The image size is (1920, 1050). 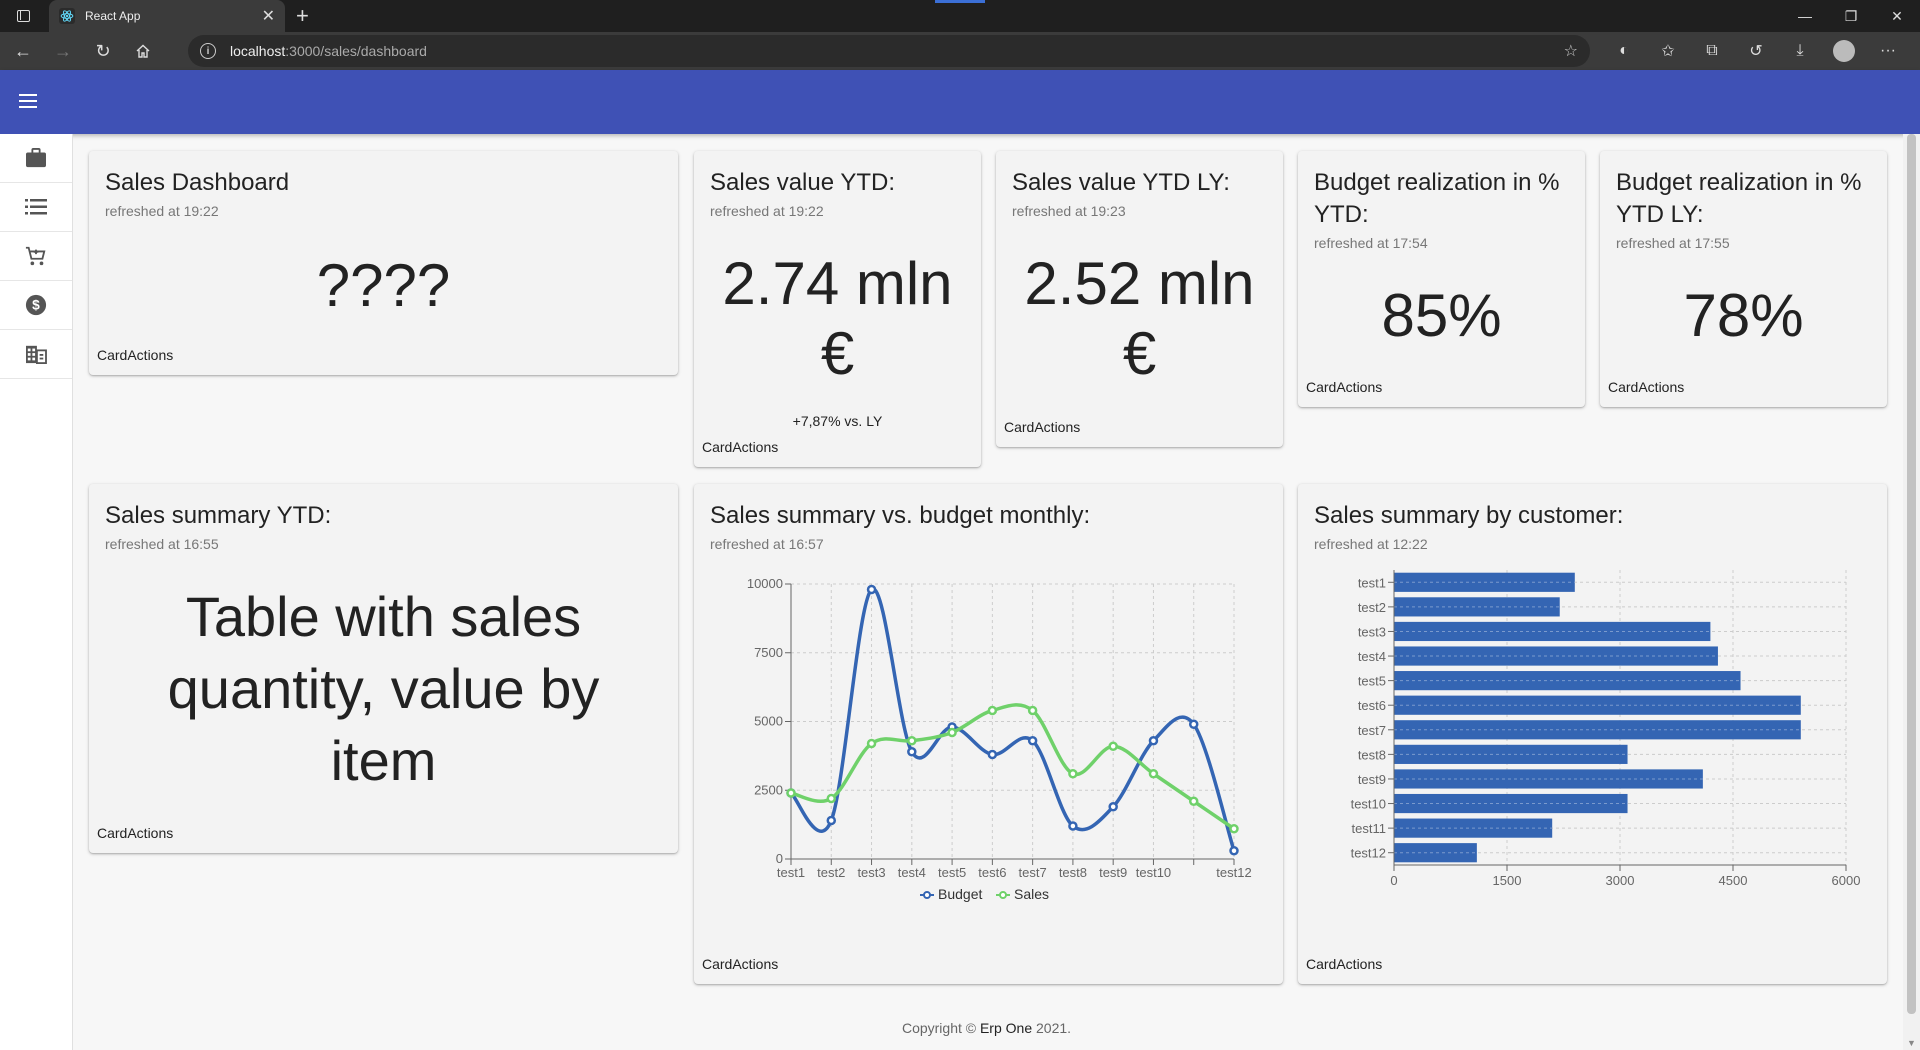 I want to click on y-tick-label: test12, so click(x=1368, y=853).